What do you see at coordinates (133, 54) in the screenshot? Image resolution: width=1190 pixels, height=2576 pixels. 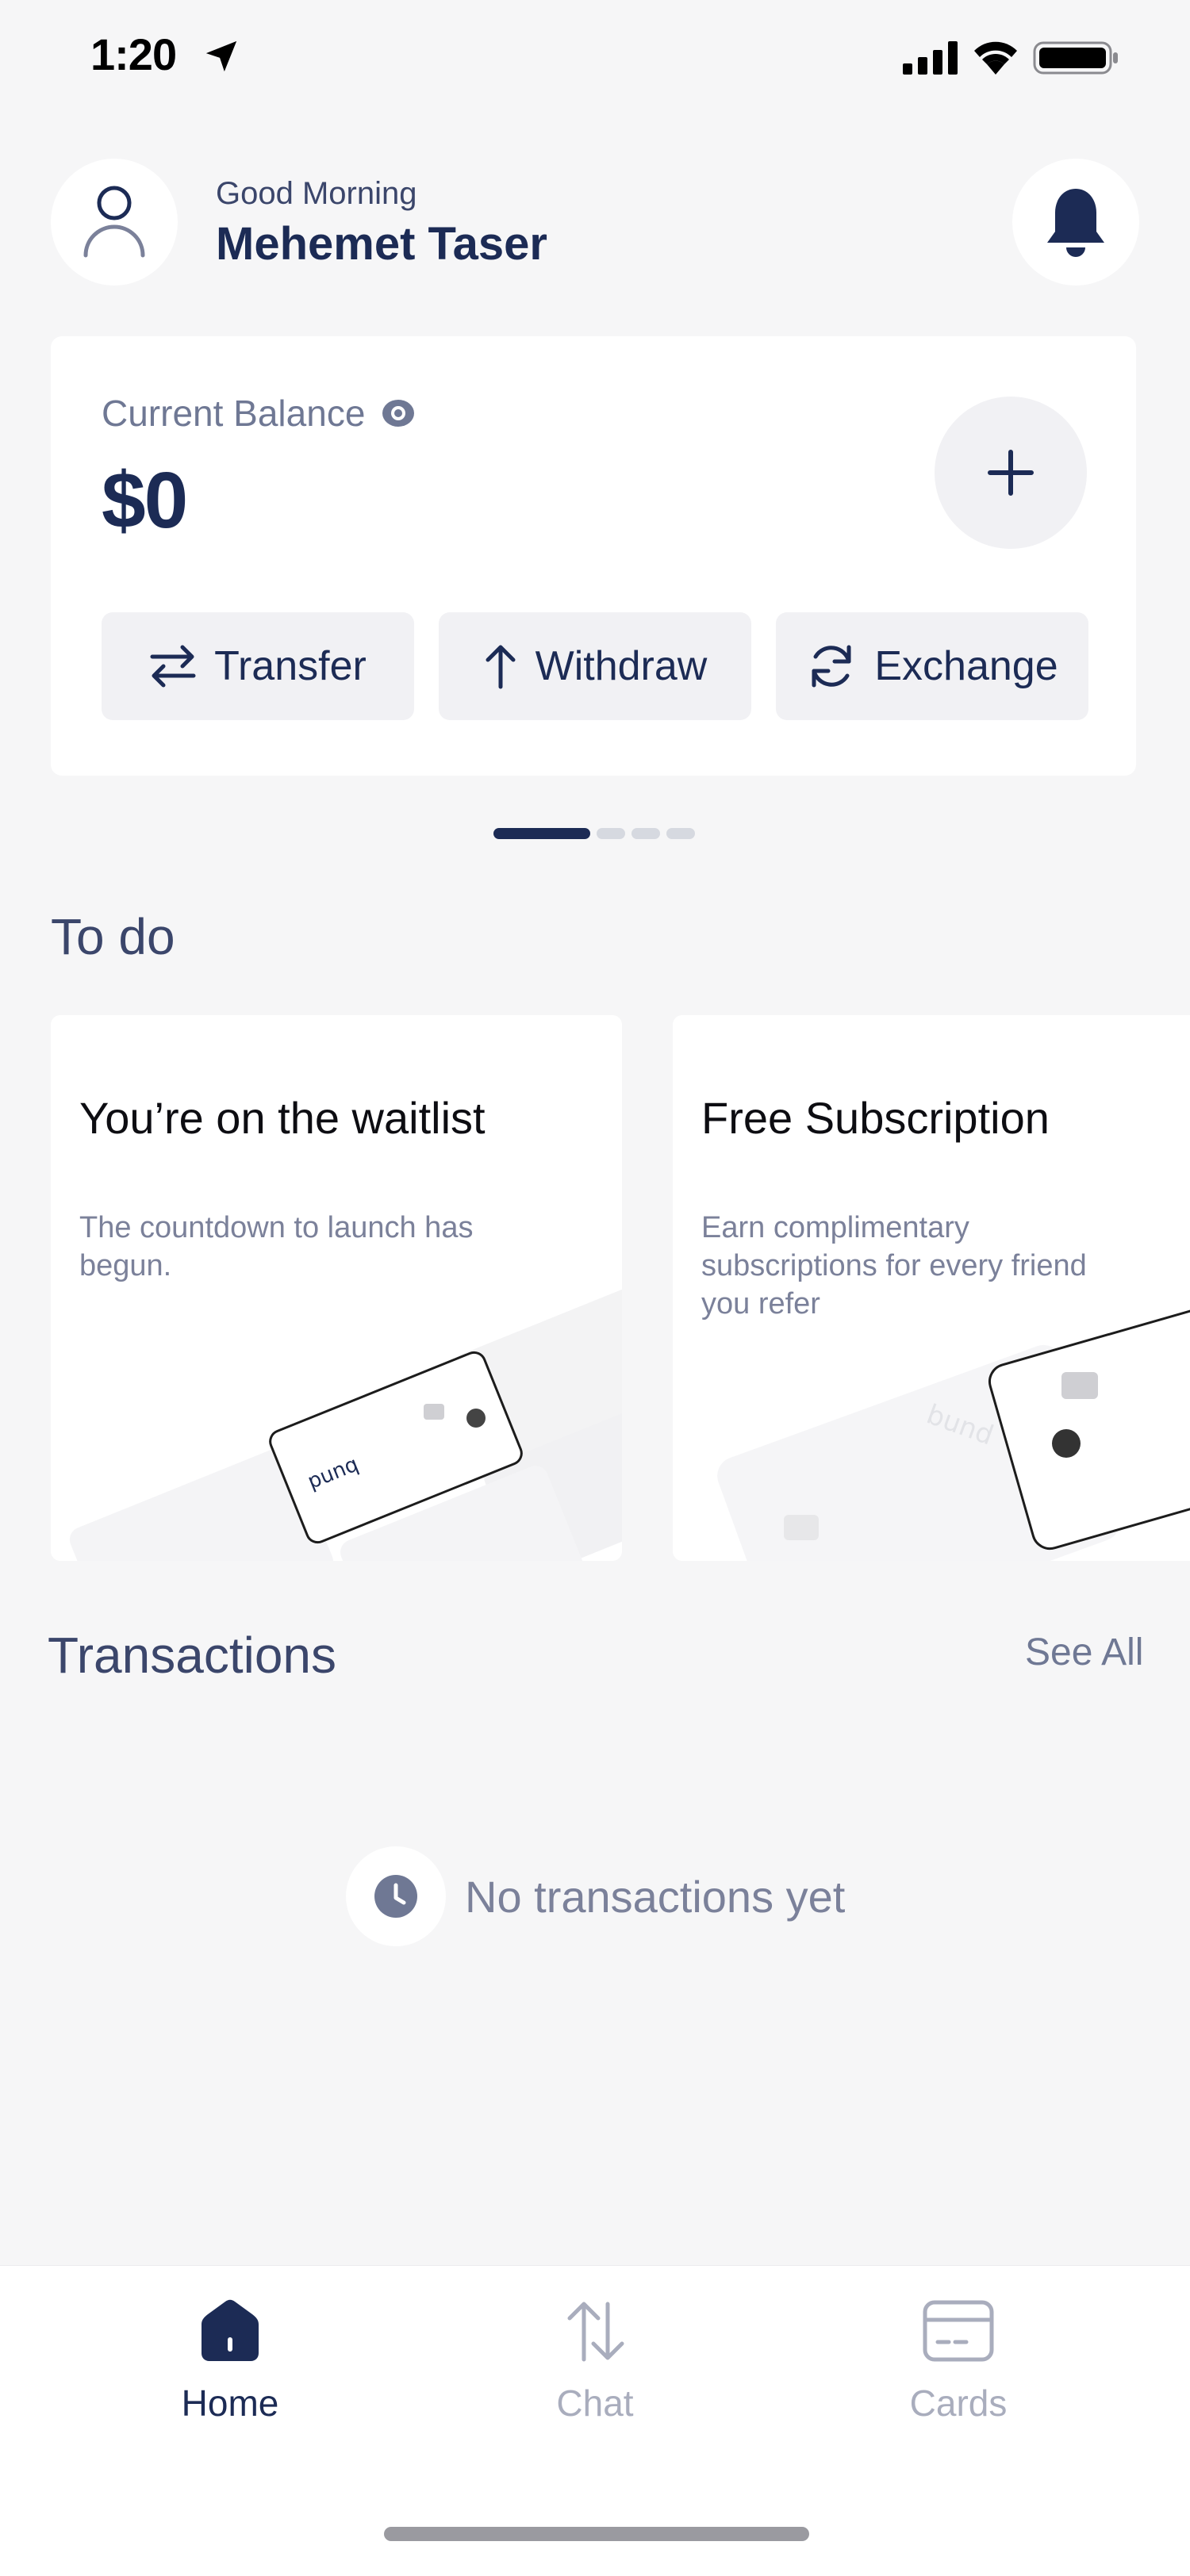 I see `status-time: 1:20` at bounding box center [133, 54].